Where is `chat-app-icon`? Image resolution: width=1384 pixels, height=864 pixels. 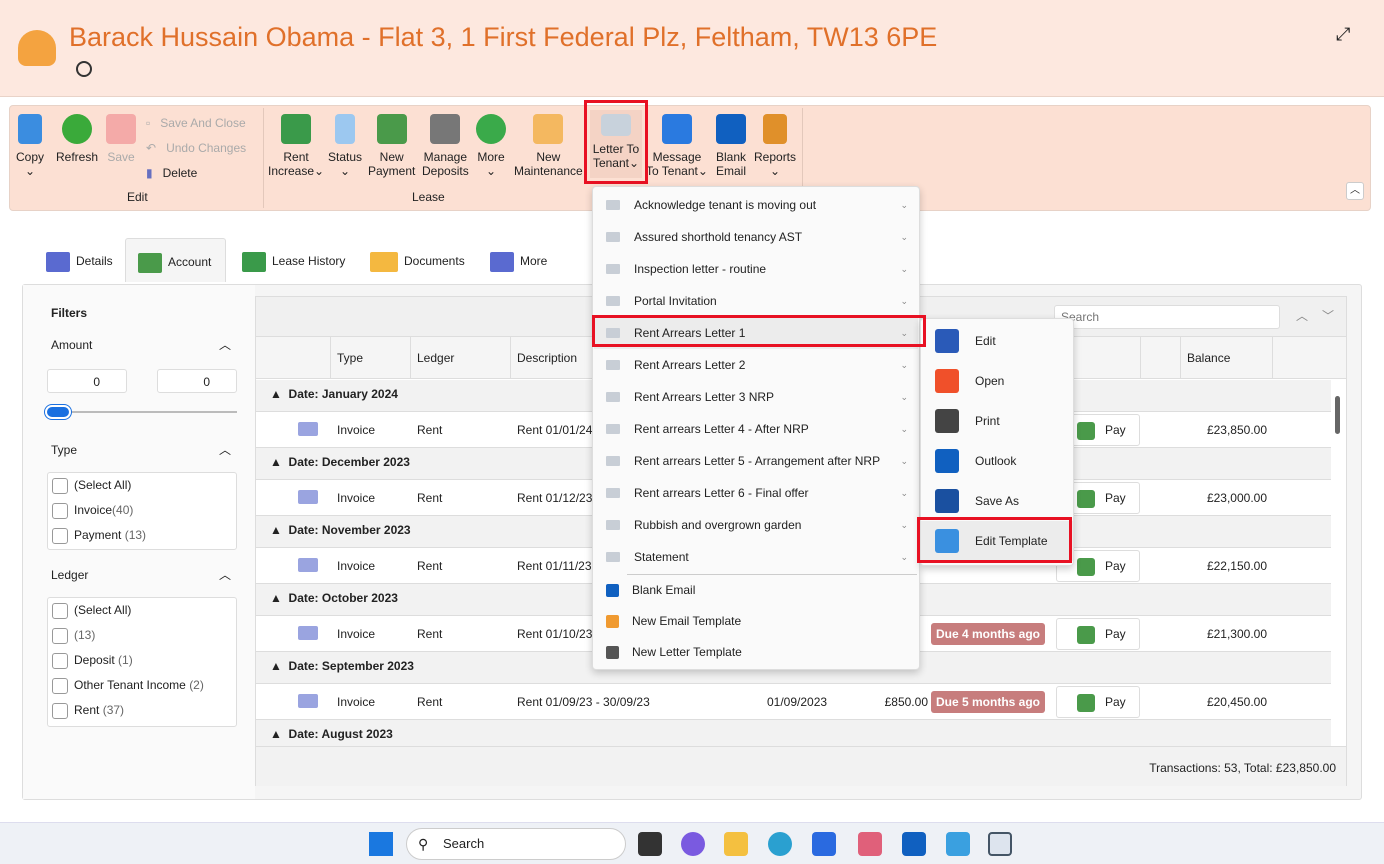 chat-app-icon is located at coordinates (693, 844).